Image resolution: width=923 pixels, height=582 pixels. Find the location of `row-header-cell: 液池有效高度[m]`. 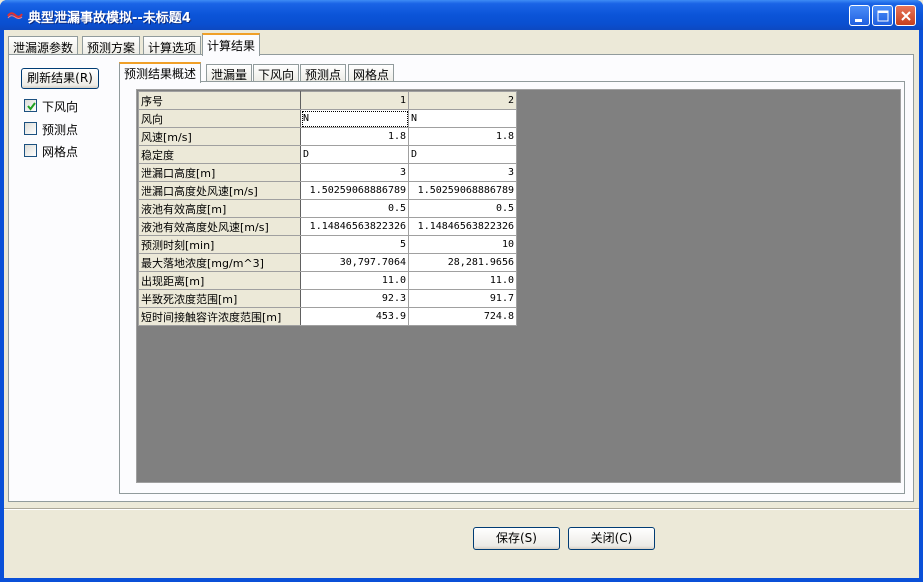

row-header-cell: 液池有效高度[m] is located at coordinates (219, 208).